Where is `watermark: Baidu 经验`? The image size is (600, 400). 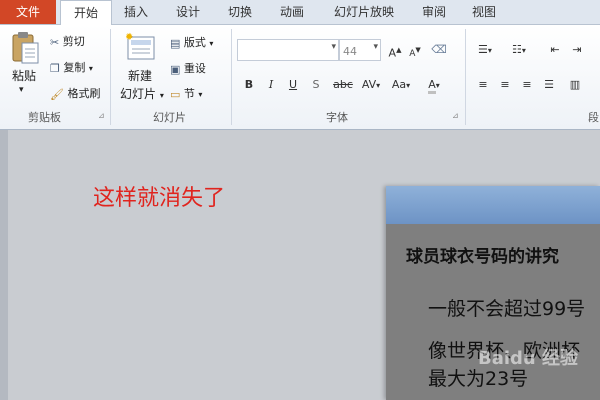 watermark: Baidu 经验 is located at coordinates (528, 358).